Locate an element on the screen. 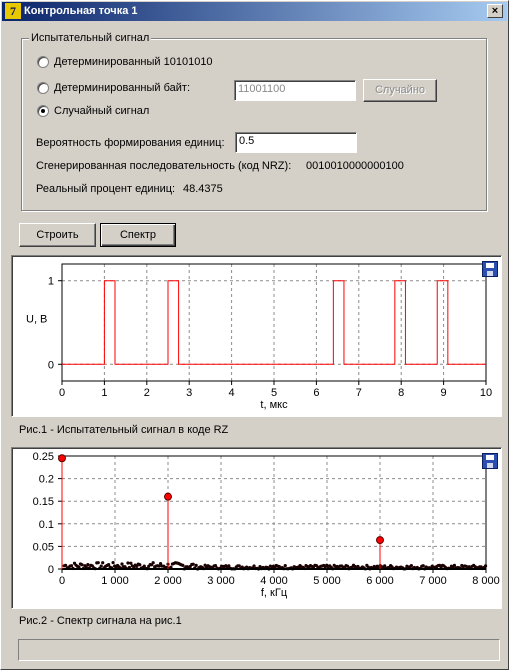 This screenshot has height=670, width=509. radio-label: Детерминированный байт: is located at coordinates (122, 88).